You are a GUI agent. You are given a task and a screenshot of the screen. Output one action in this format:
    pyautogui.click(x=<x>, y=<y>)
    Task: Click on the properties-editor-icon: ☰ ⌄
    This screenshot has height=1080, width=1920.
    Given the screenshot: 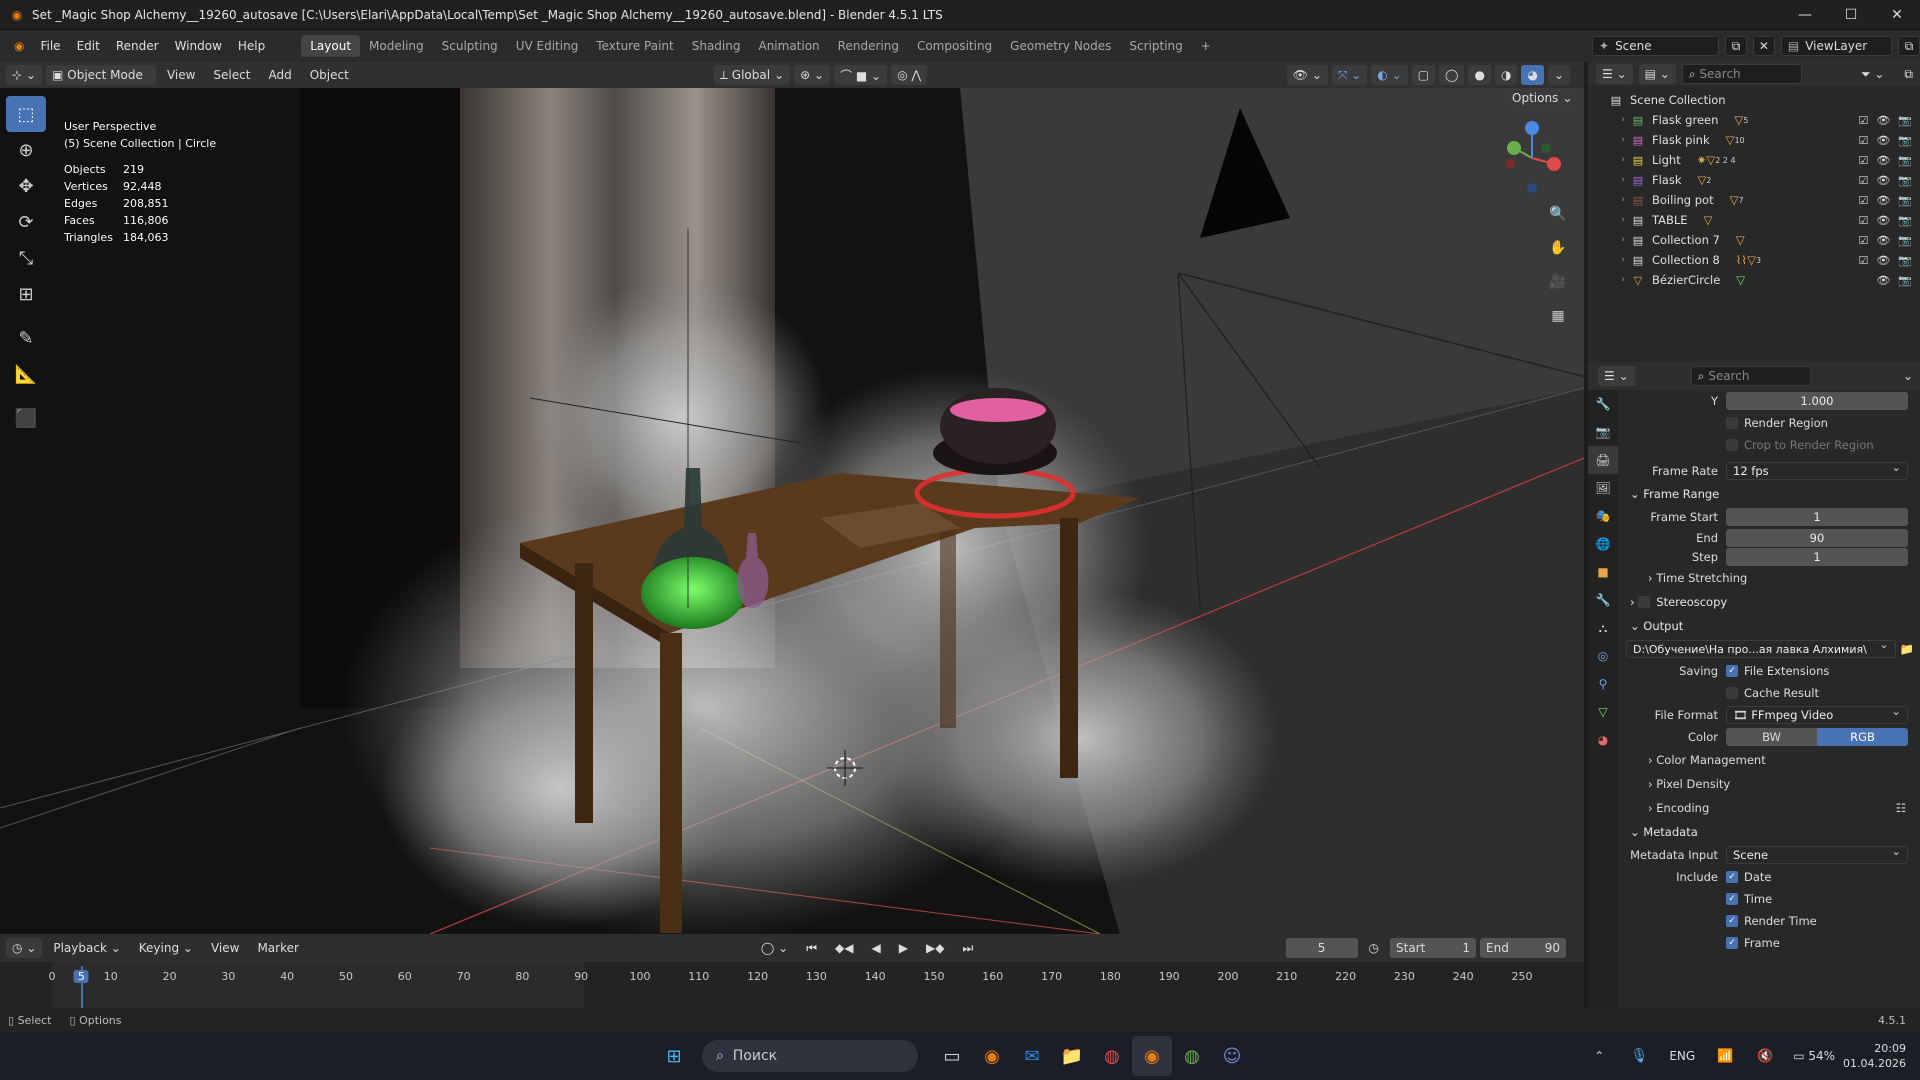 What is the action you would take?
    pyautogui.click(x=1616, y=376)
    